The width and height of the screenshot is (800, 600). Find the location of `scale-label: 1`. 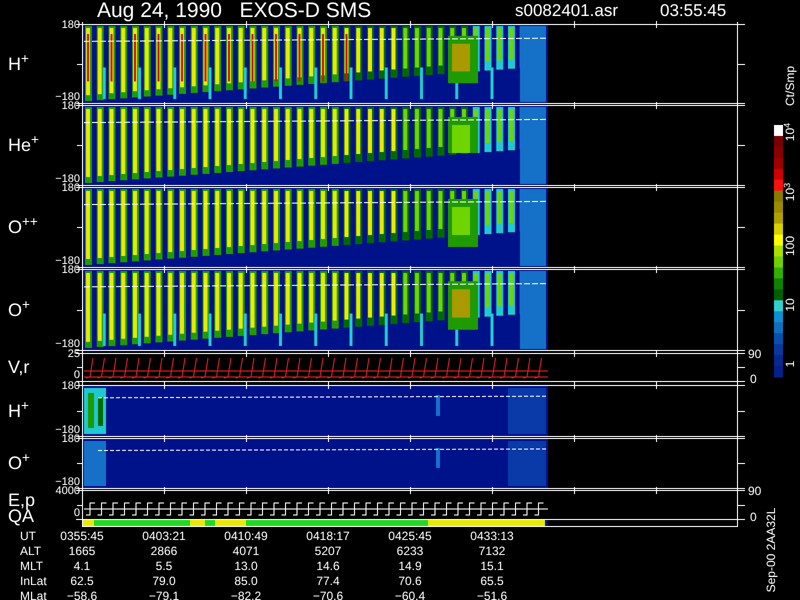

scale-label: 1 is located at coordinates (790, 364).